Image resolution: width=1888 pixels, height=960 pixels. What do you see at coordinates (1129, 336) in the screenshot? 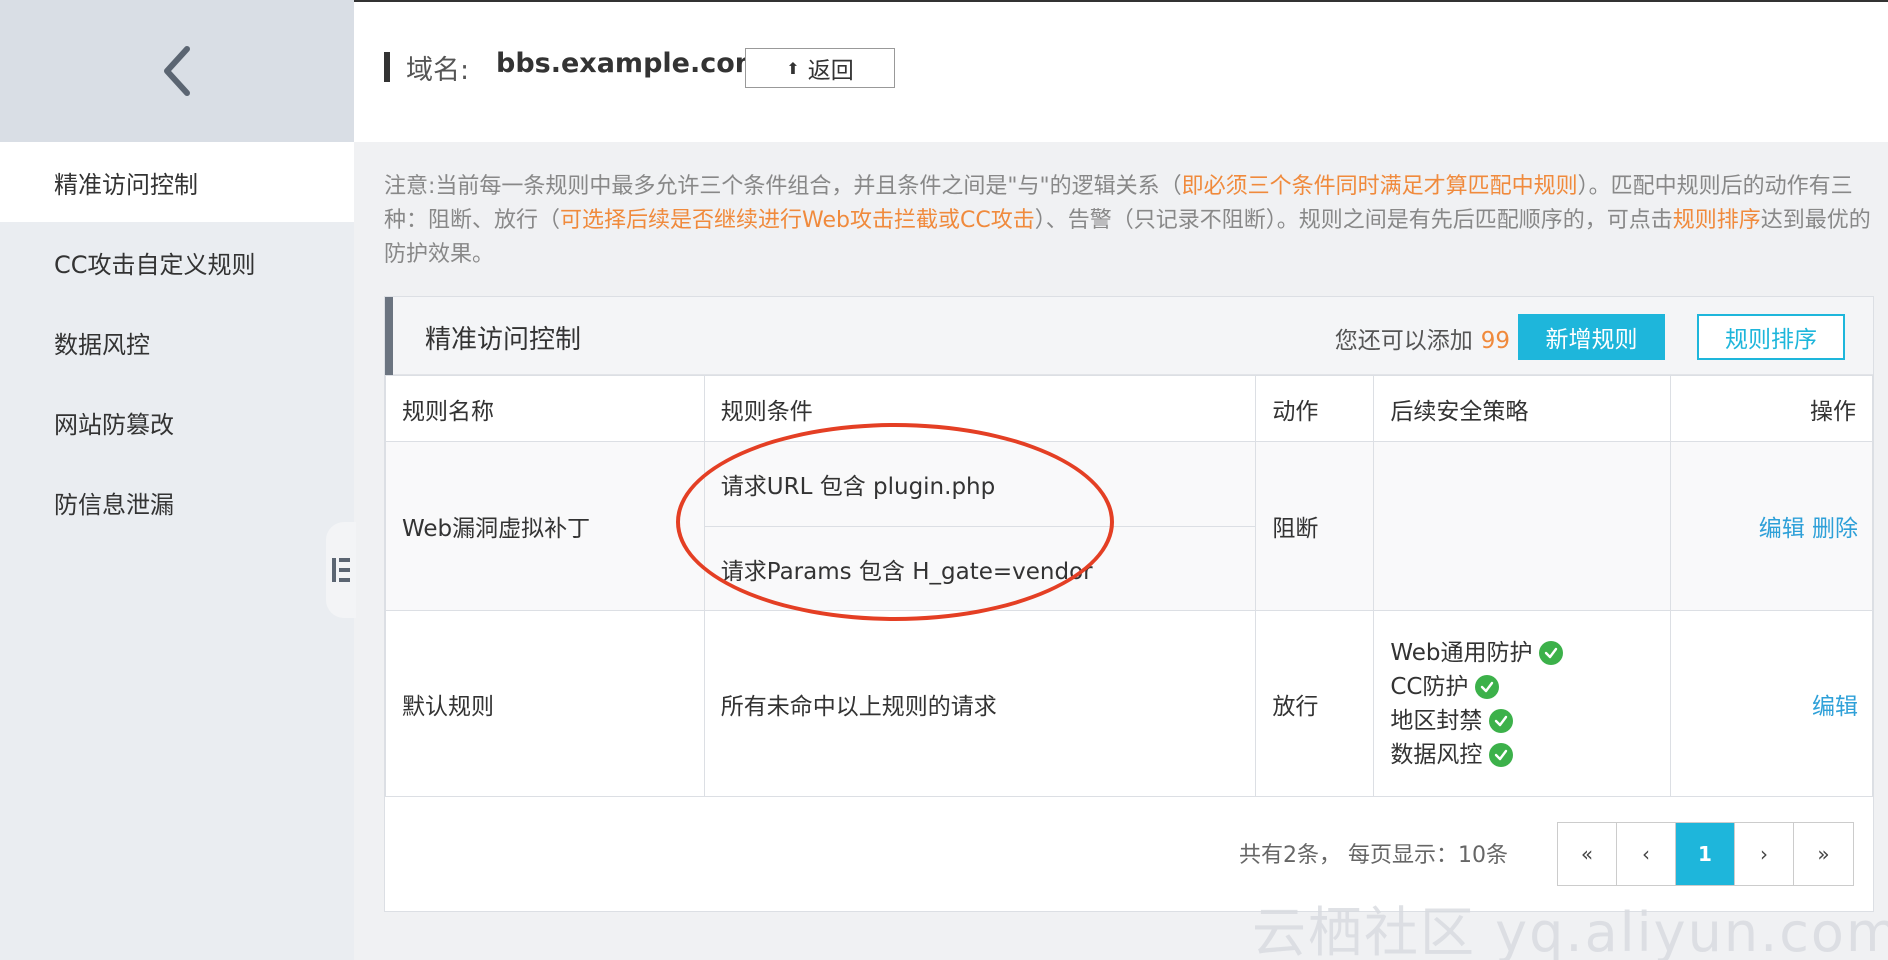
I see `panel-header: 精准访问控制 您还可以添加99条 新增规则 规则排序` at bounding box center [1129, 336].